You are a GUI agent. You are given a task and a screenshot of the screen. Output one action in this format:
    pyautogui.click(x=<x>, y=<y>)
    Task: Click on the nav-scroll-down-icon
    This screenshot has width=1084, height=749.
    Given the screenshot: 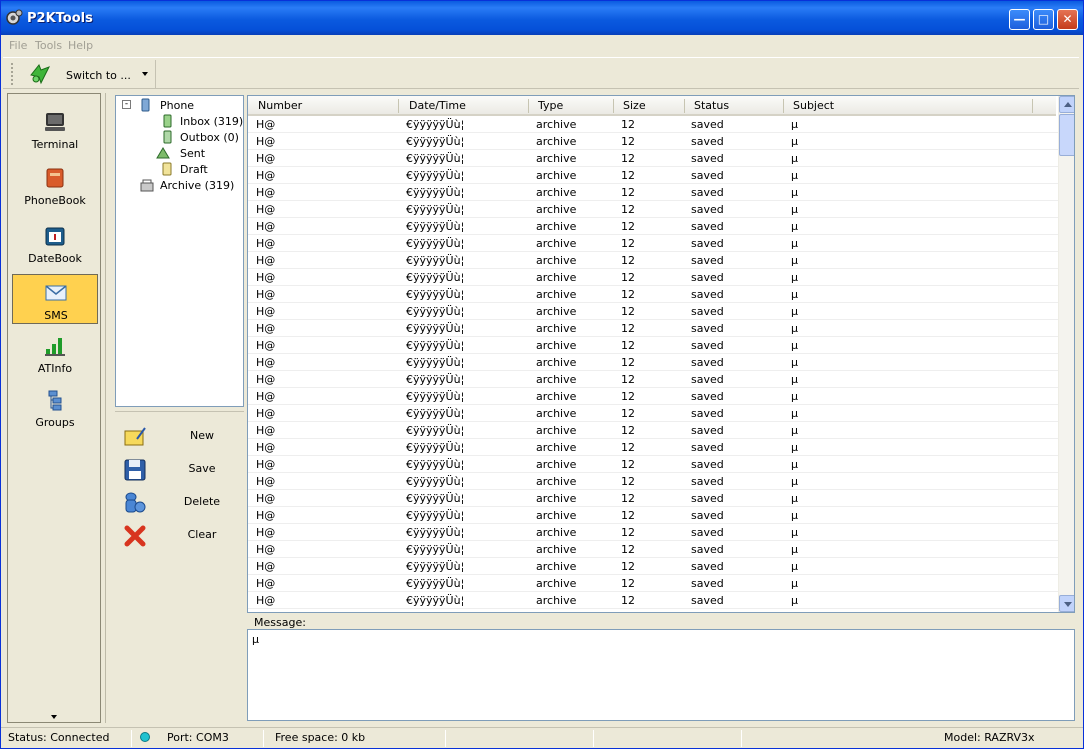 What is the action you would take?
    pyautogui.click(x=54, y=717)
    